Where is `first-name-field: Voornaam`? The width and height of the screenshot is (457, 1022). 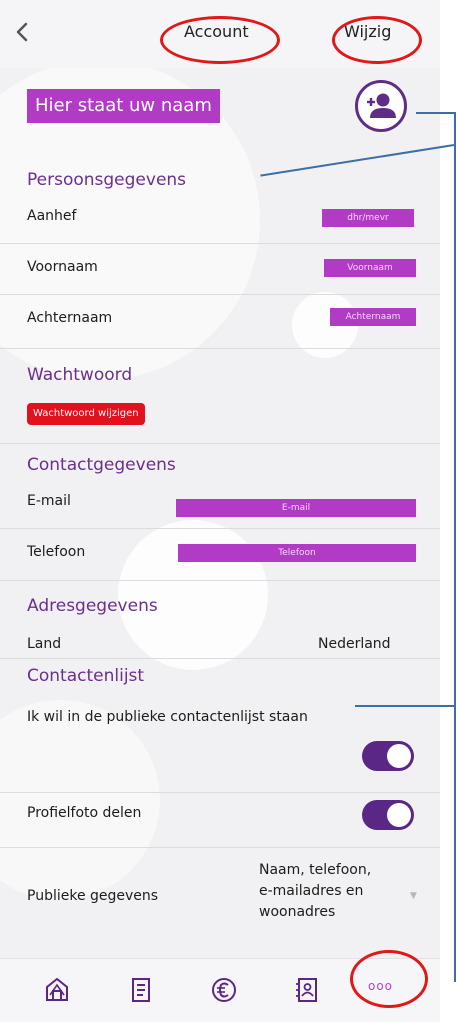 first-name-field: Voornaam is located at coordinates (370, 268).